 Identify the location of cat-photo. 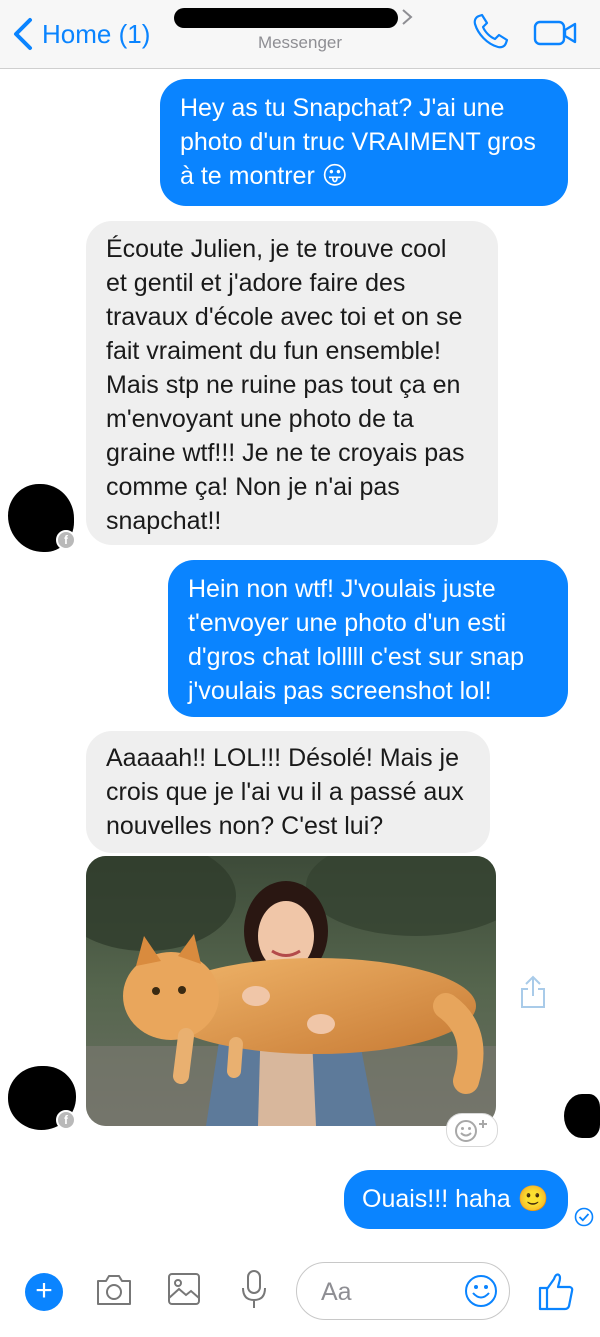
(291, 991).